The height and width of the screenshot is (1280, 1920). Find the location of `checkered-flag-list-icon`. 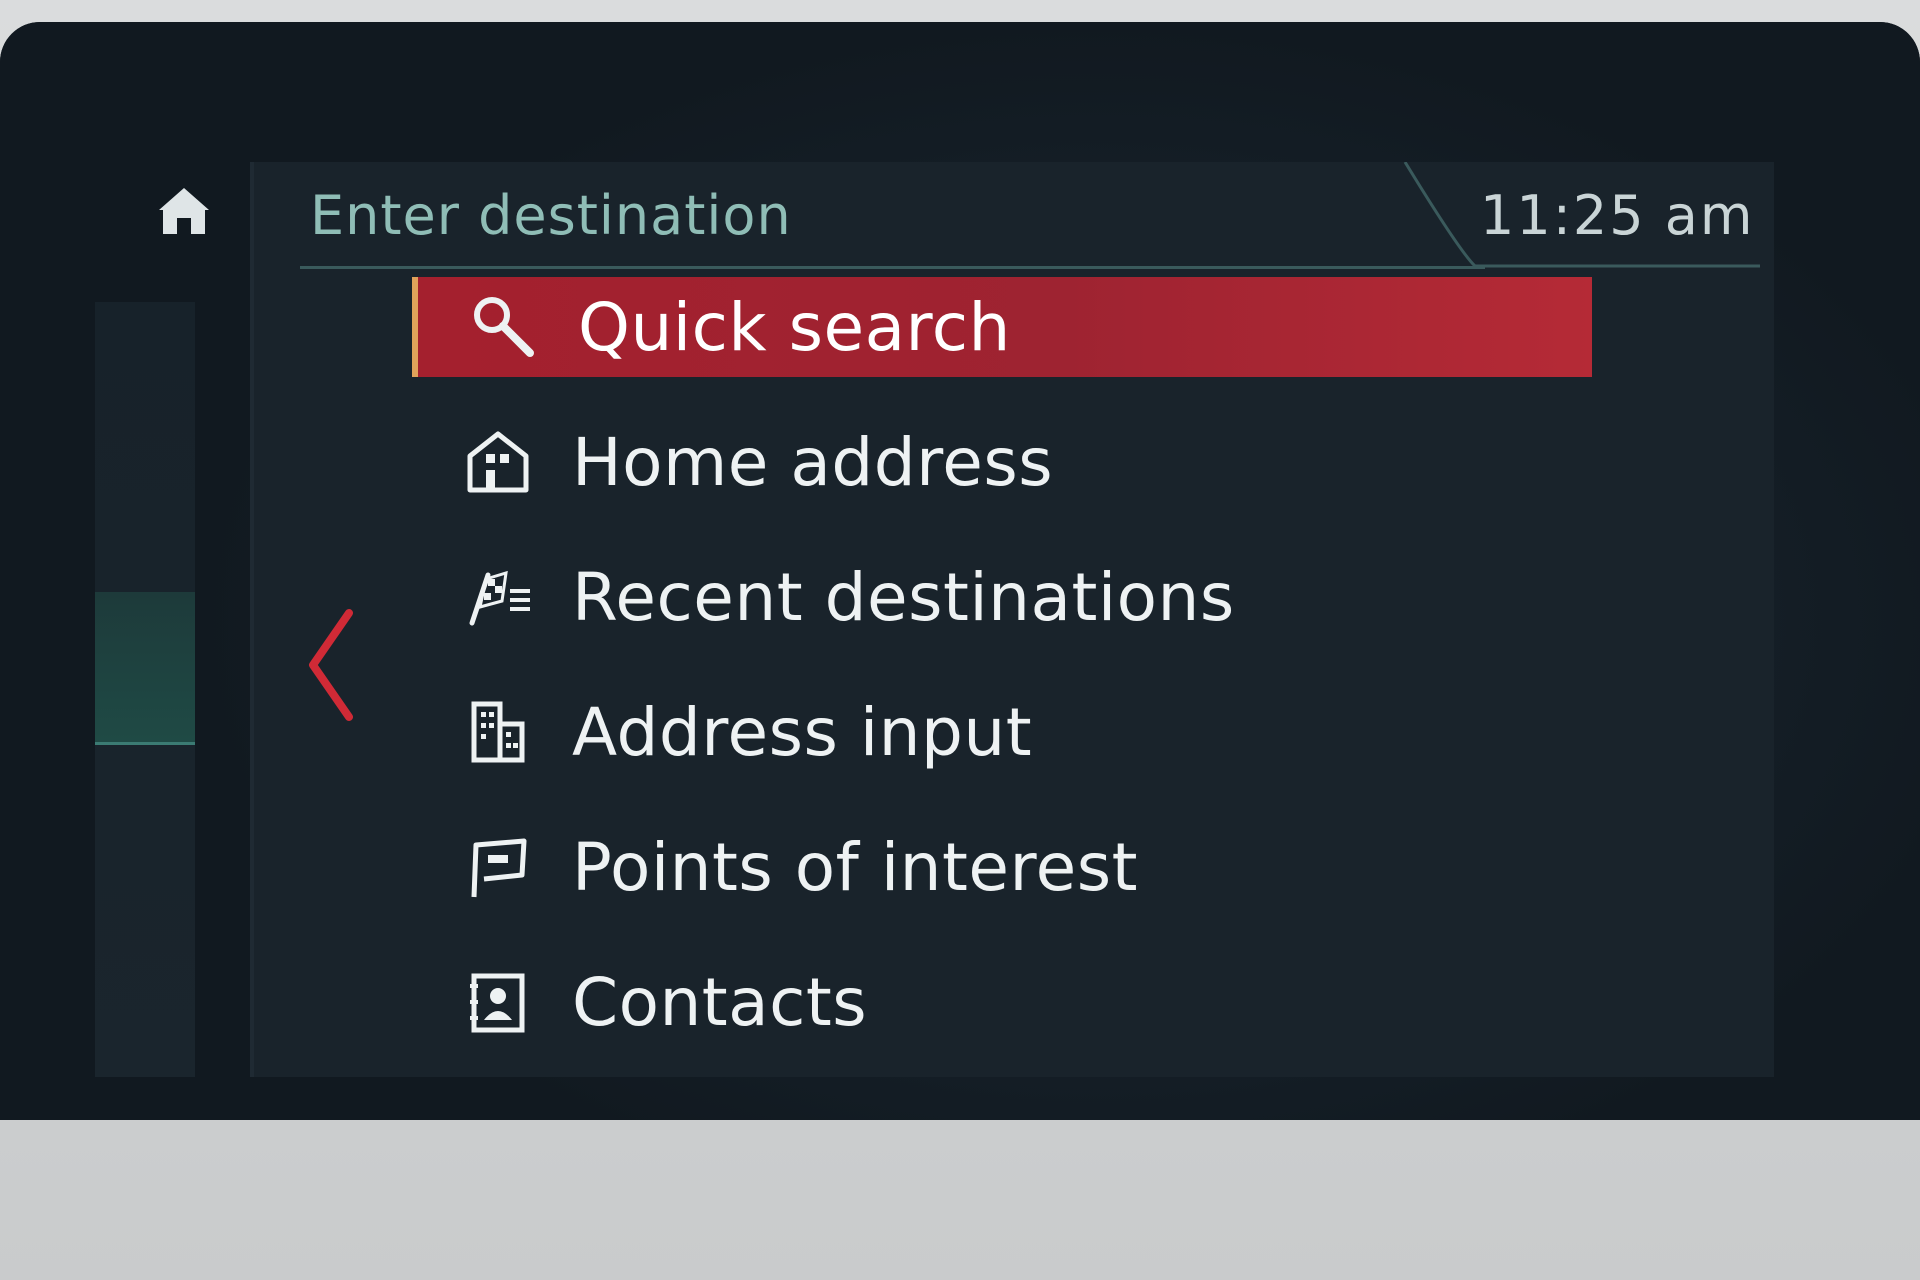

checkered-flag-list-icon is located at coordinates (499, 598).